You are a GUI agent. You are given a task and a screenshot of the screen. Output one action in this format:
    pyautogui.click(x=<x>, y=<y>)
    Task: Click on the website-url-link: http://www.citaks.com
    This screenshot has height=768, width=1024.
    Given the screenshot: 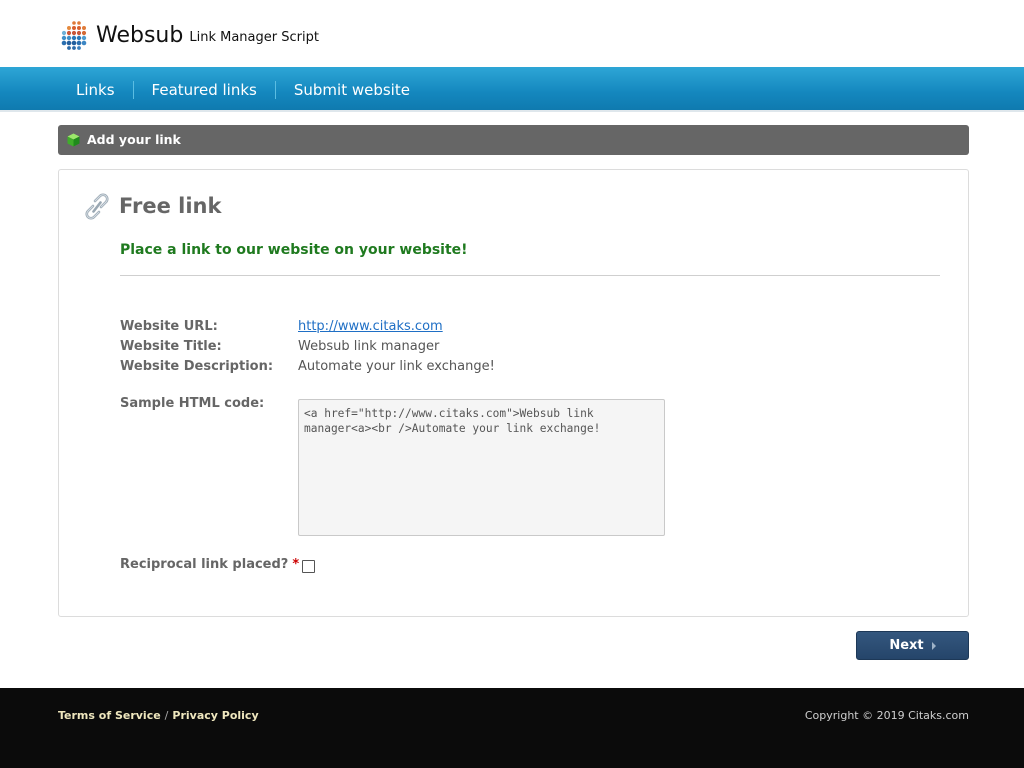 What is the action you would take?
    pyautogui.click(x=370, y=326)
    